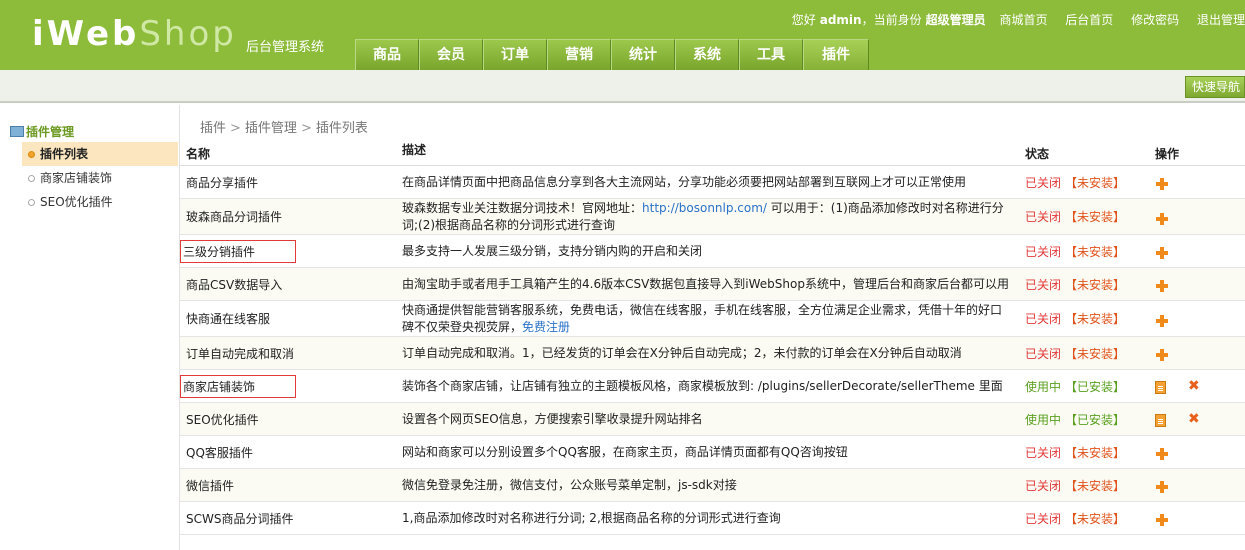  Describe the element at coordinates (228, 319) in the screenshot. I see `plugin-name: 快商通在线客服` at that location.